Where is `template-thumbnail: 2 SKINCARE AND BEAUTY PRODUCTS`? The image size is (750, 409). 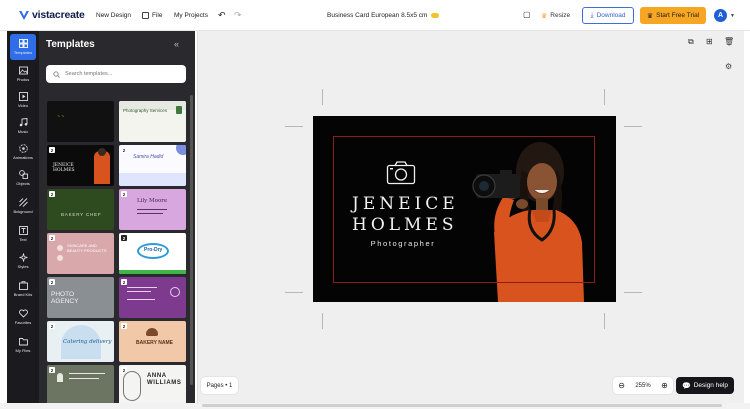
template-thumbnail: 2 SKINCARE AND BEAUTY PRODUCTS is located at coordinates (80, 253).